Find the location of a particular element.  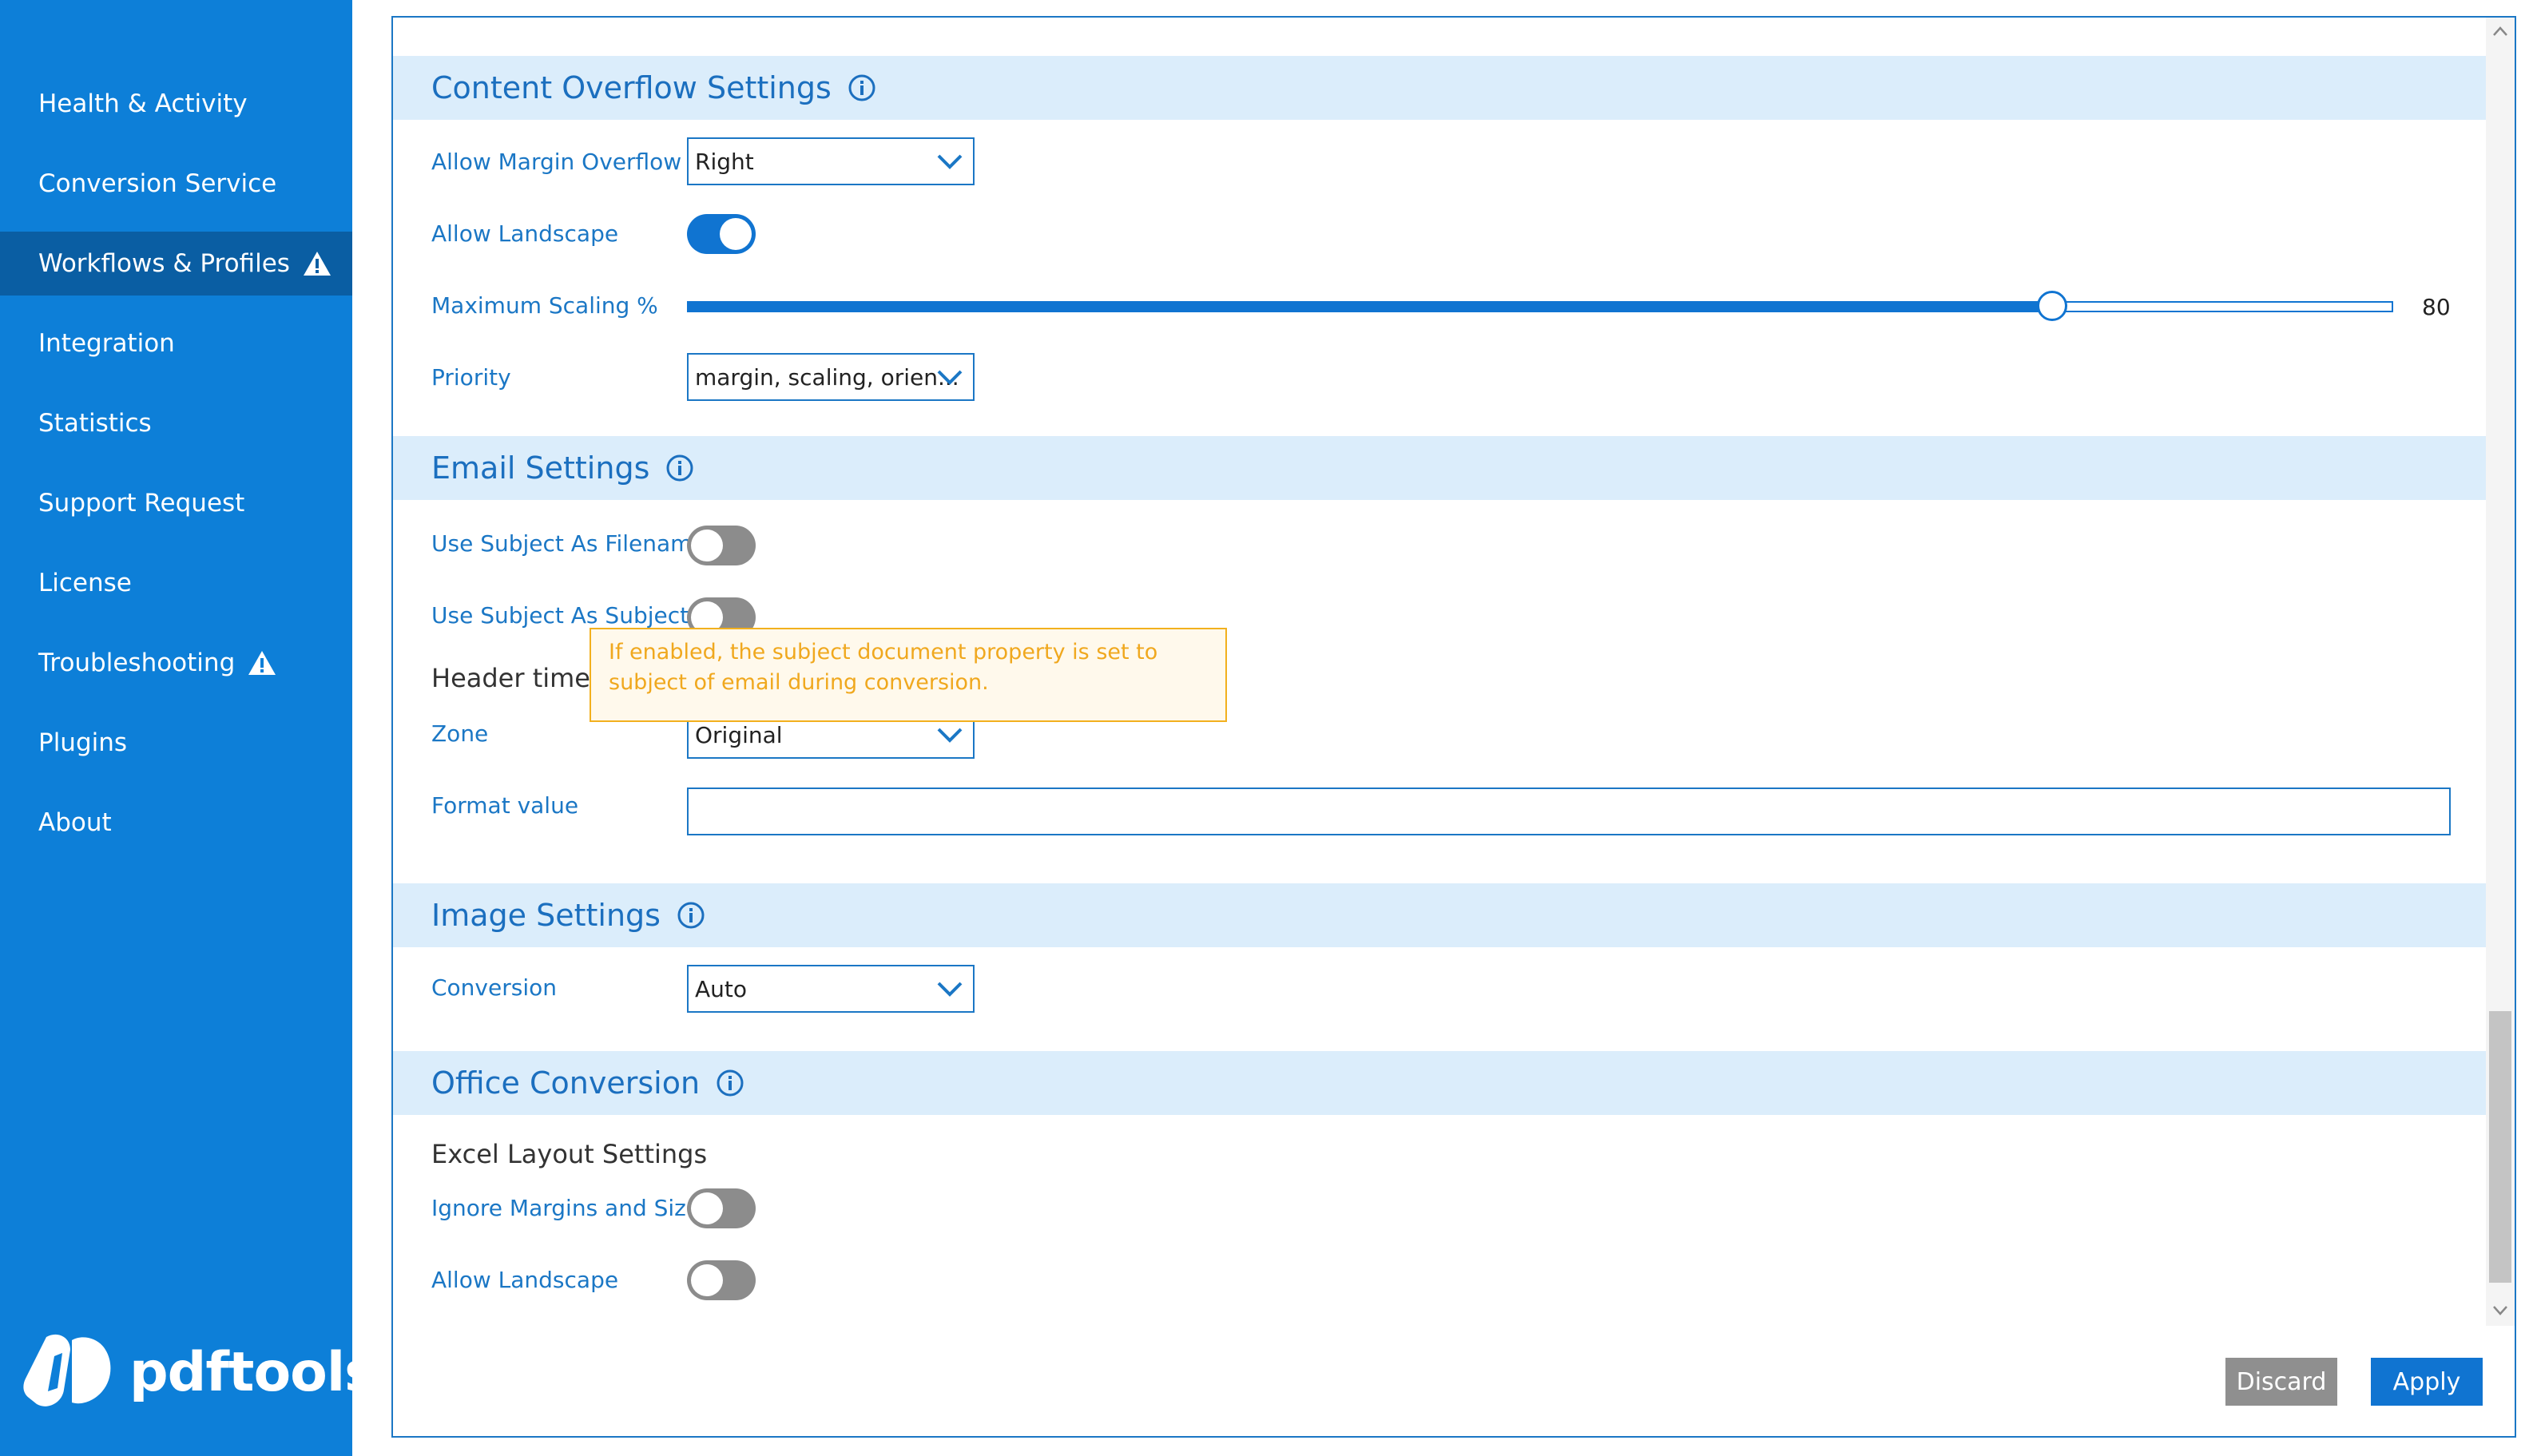

slider-fill is located at coordinates (1370, 307).